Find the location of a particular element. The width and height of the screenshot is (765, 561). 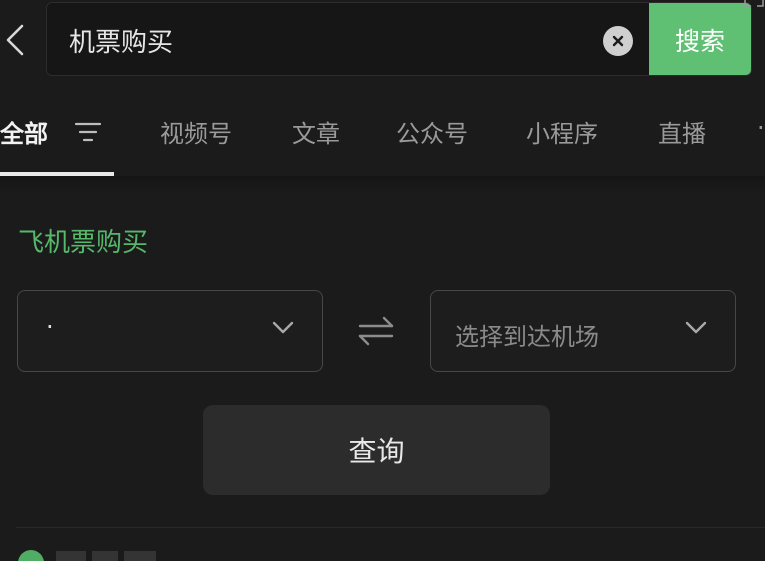

tab-overflow-fragment: · is located at coordinates (761, 128).